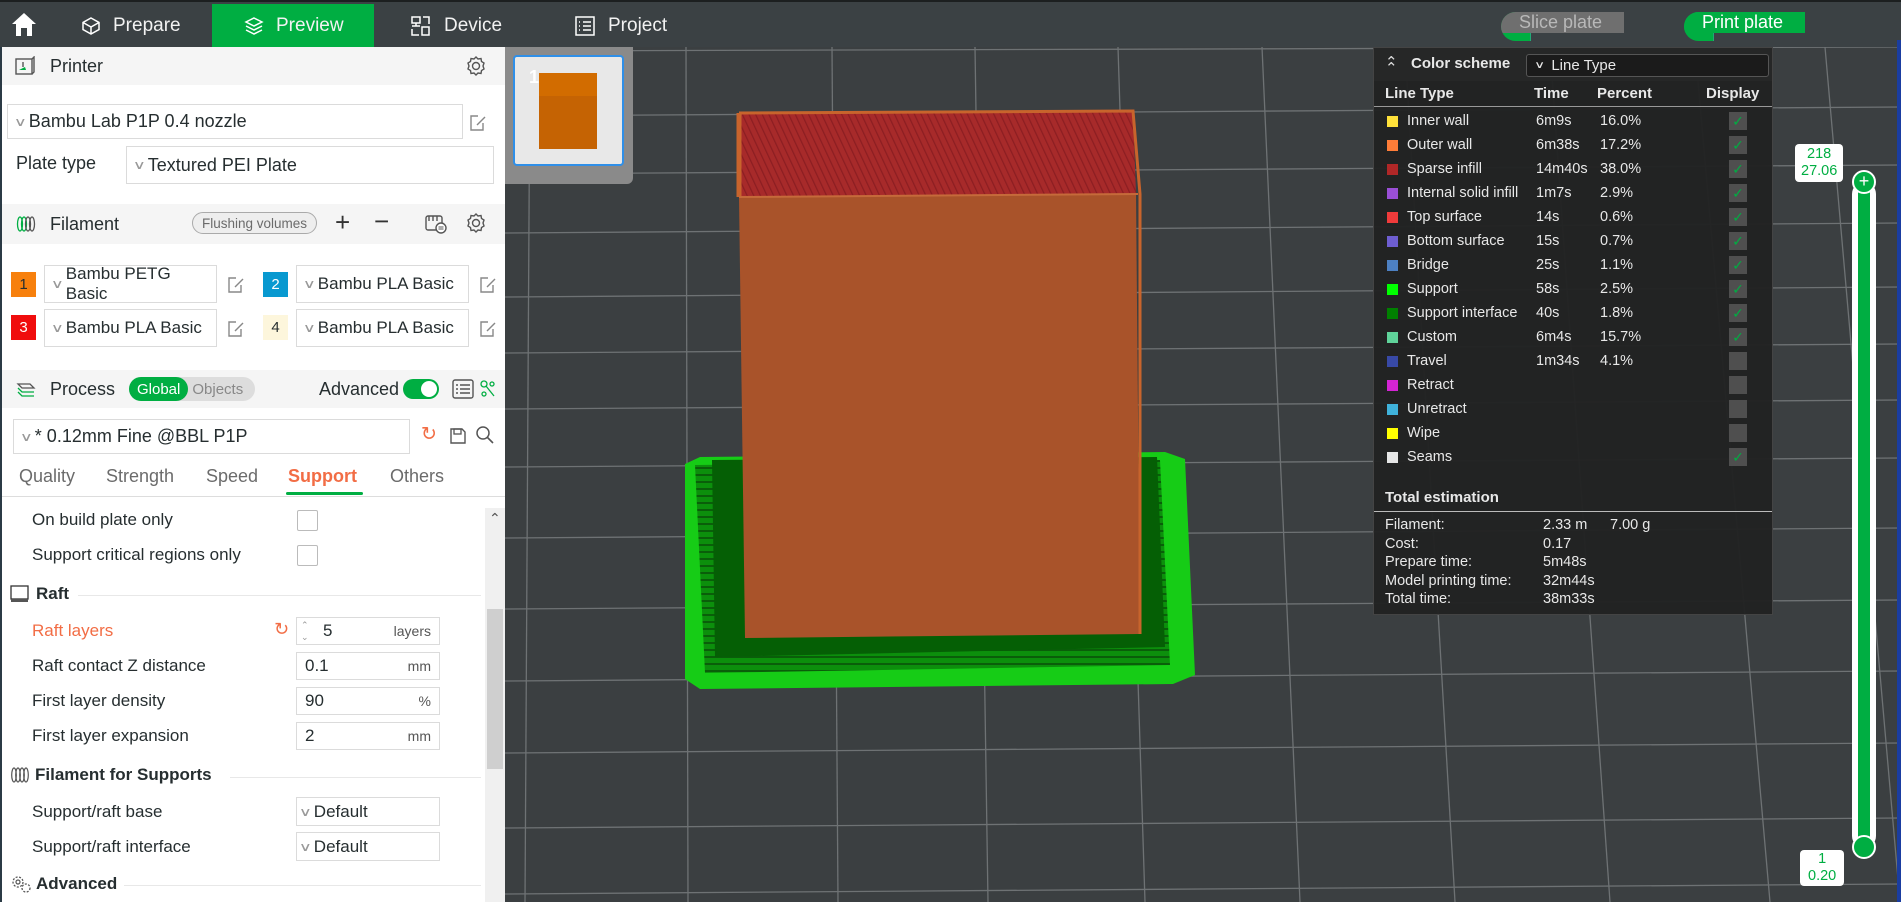 This screenshot has height=902, width=1901. What do you see at coordinates (1574, 337) in the screenshot?
I see `legend-row: Custom 6m4s 15.7% ✓` at bounding box center [1574, 337].